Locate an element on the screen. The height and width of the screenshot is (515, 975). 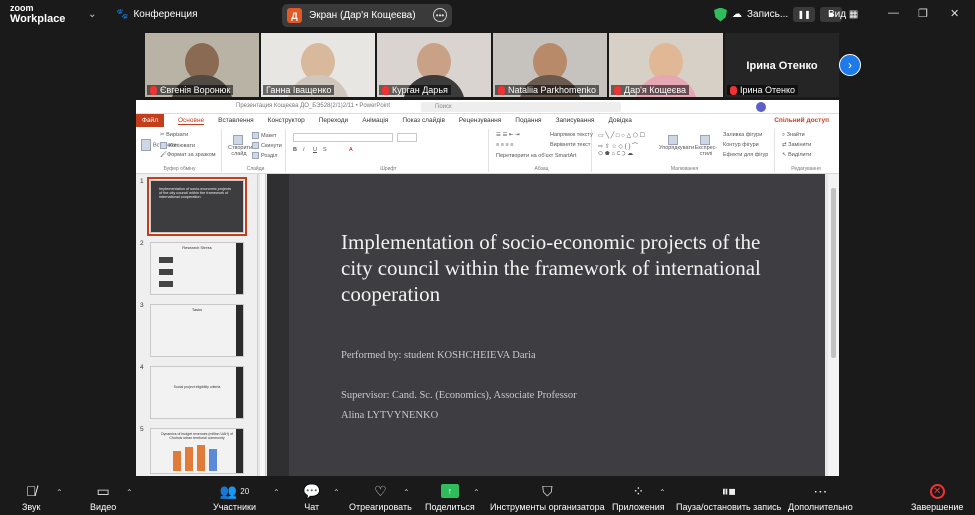
thumbnail-bar is located at coordinates (239, 451).